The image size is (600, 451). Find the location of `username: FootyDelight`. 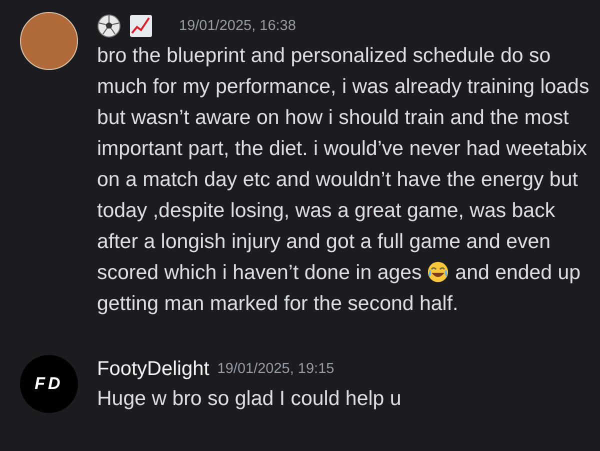

username: FootyDelight is located at coordinates (153, 369).